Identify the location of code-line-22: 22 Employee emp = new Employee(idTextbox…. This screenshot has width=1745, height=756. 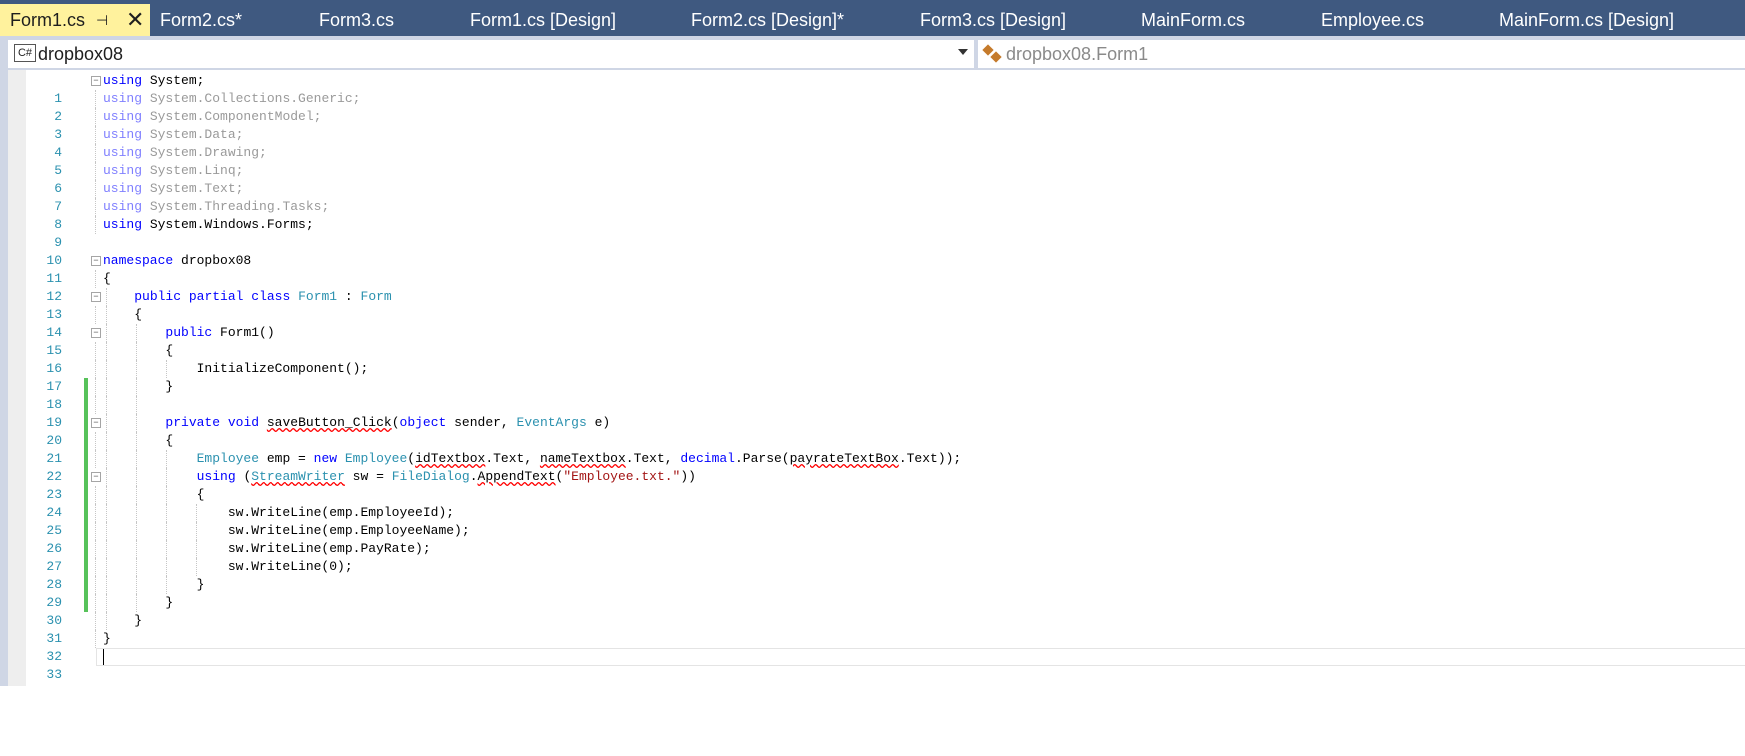
(885, 467).